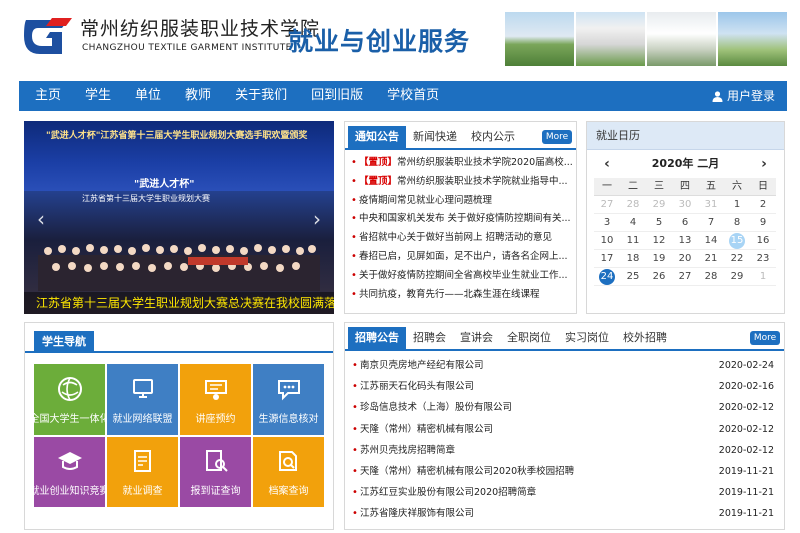 The width and height of the screenshot is (800, 533). I want to click on calendar-day: 19, so click(659, 259).